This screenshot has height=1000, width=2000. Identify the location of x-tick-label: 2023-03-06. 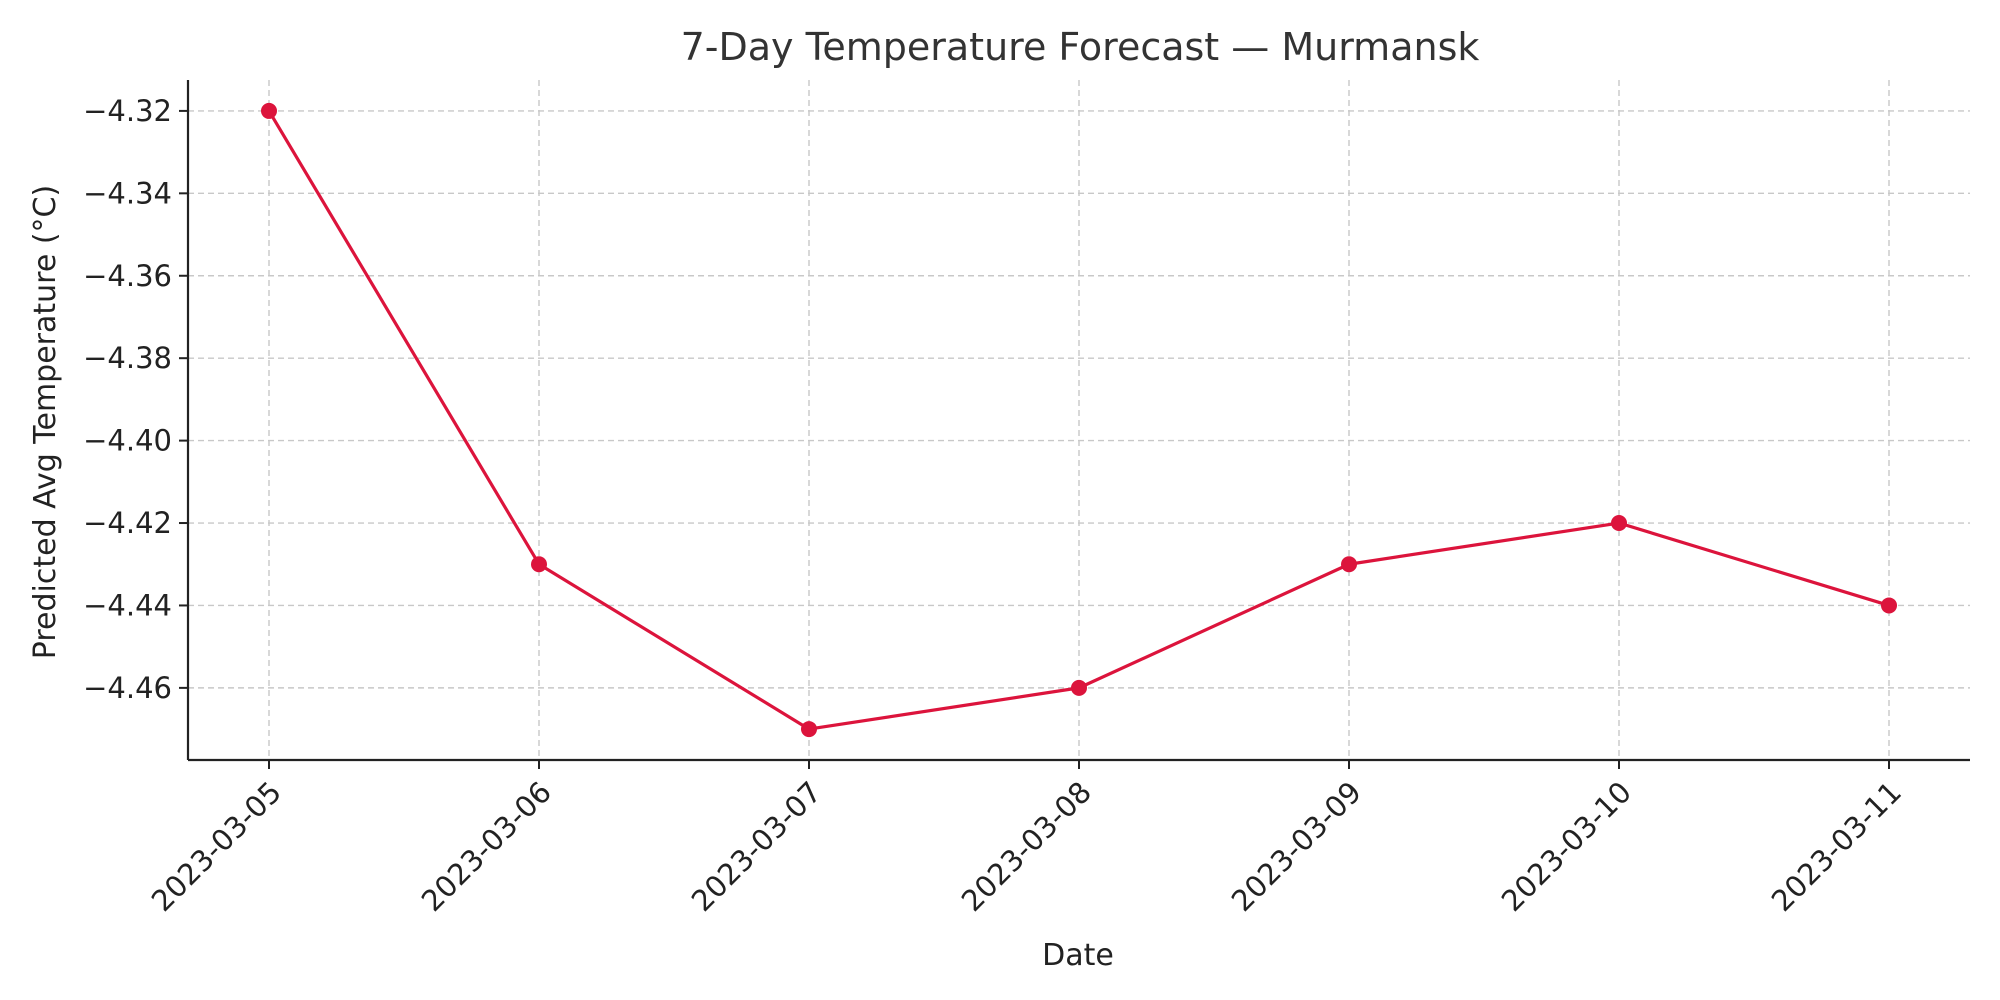
(486, 846).